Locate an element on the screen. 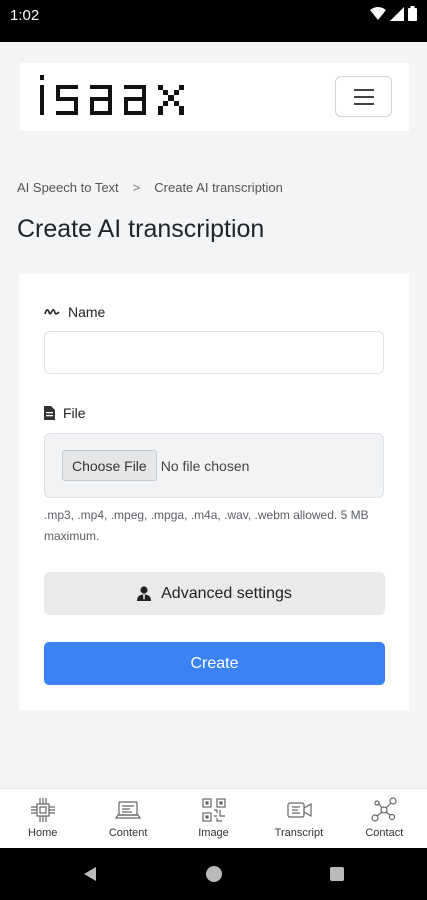 Image resolution: width=427 pixels, height=900 pixels. name-label: Name is located at coordinates (74, 312).